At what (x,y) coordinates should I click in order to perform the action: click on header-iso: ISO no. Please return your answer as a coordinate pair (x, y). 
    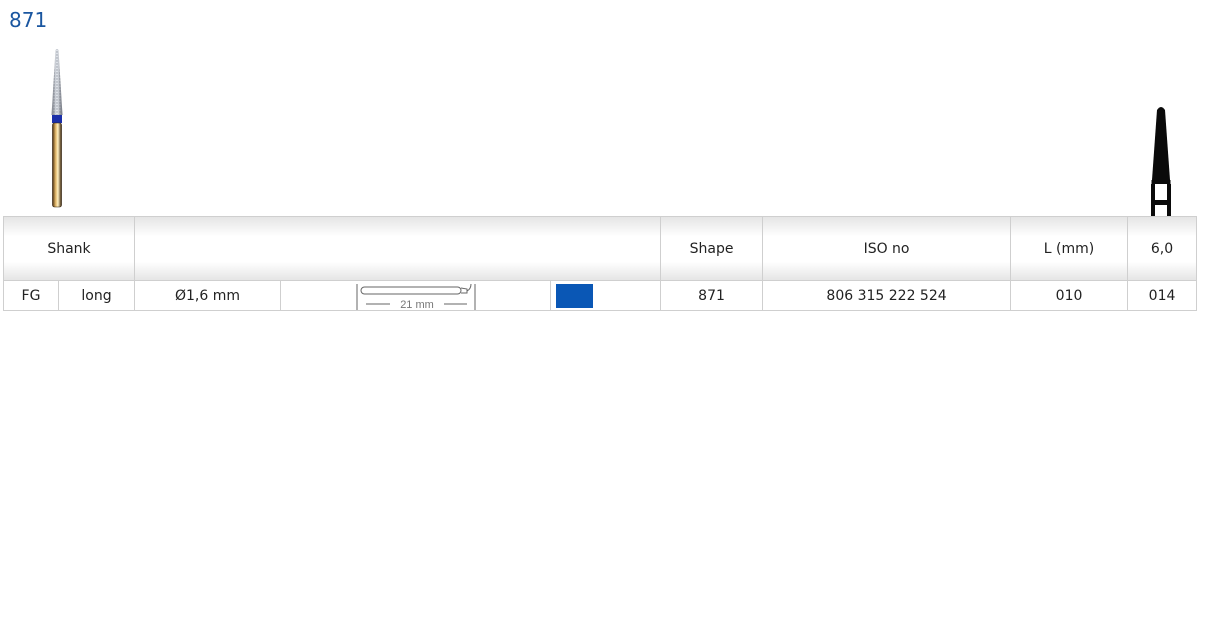
    Looking at the image, I should click on (887, 248).